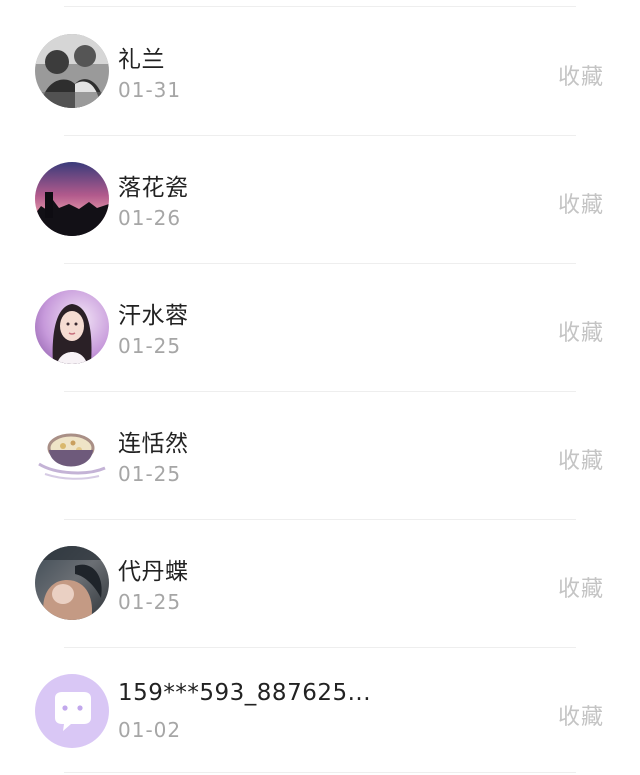 The height and width of the screenshot is (775, 640). I want to click on divider, so click(320, 772).